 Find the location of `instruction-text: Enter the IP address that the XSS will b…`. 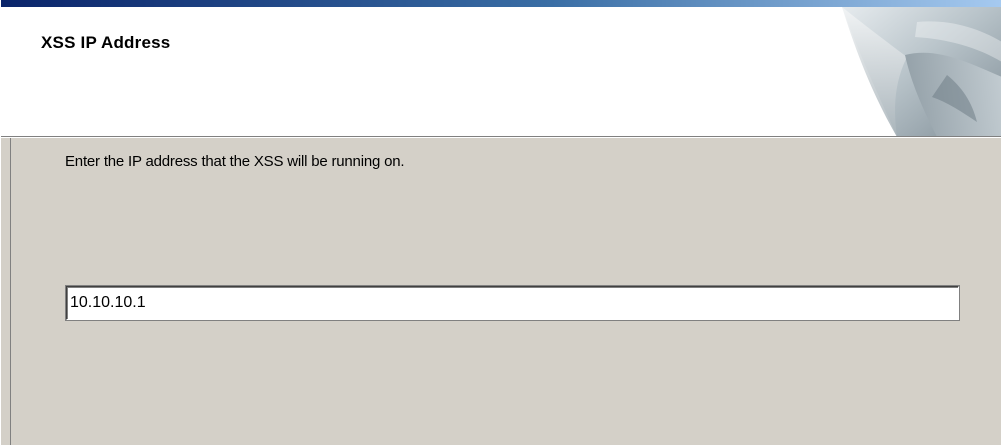

instruction-text: Enter the IP address that the XSS will b… is located at coordinates (235, 161).